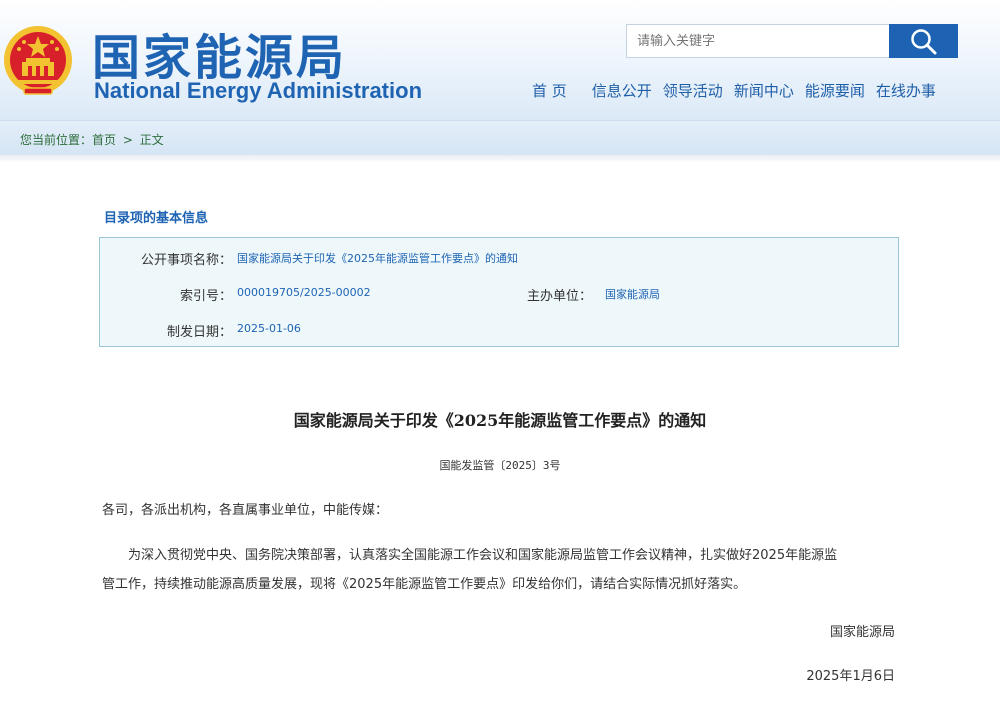  What do you see at coordinates (906, 90) in the screenshot?
I see `nav-item-online-services: 在线办事` at bounding box center [906, 90].